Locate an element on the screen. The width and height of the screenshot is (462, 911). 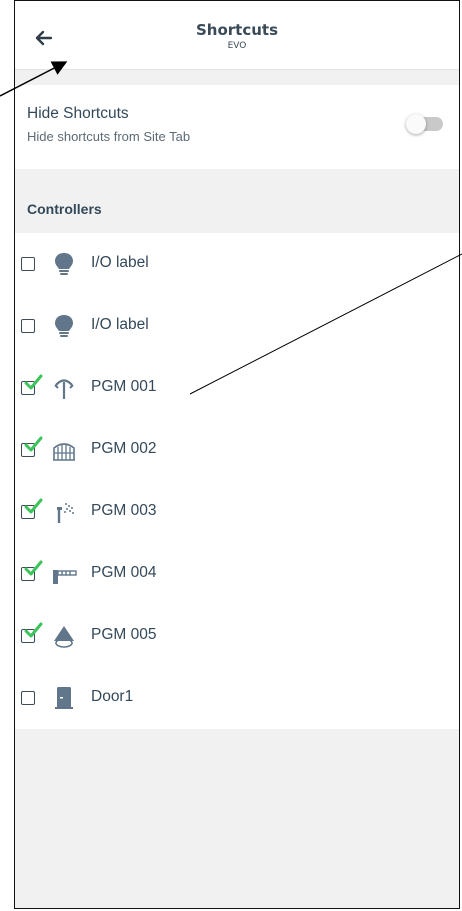
water-spray-icon is located at coordinates (64, 512).